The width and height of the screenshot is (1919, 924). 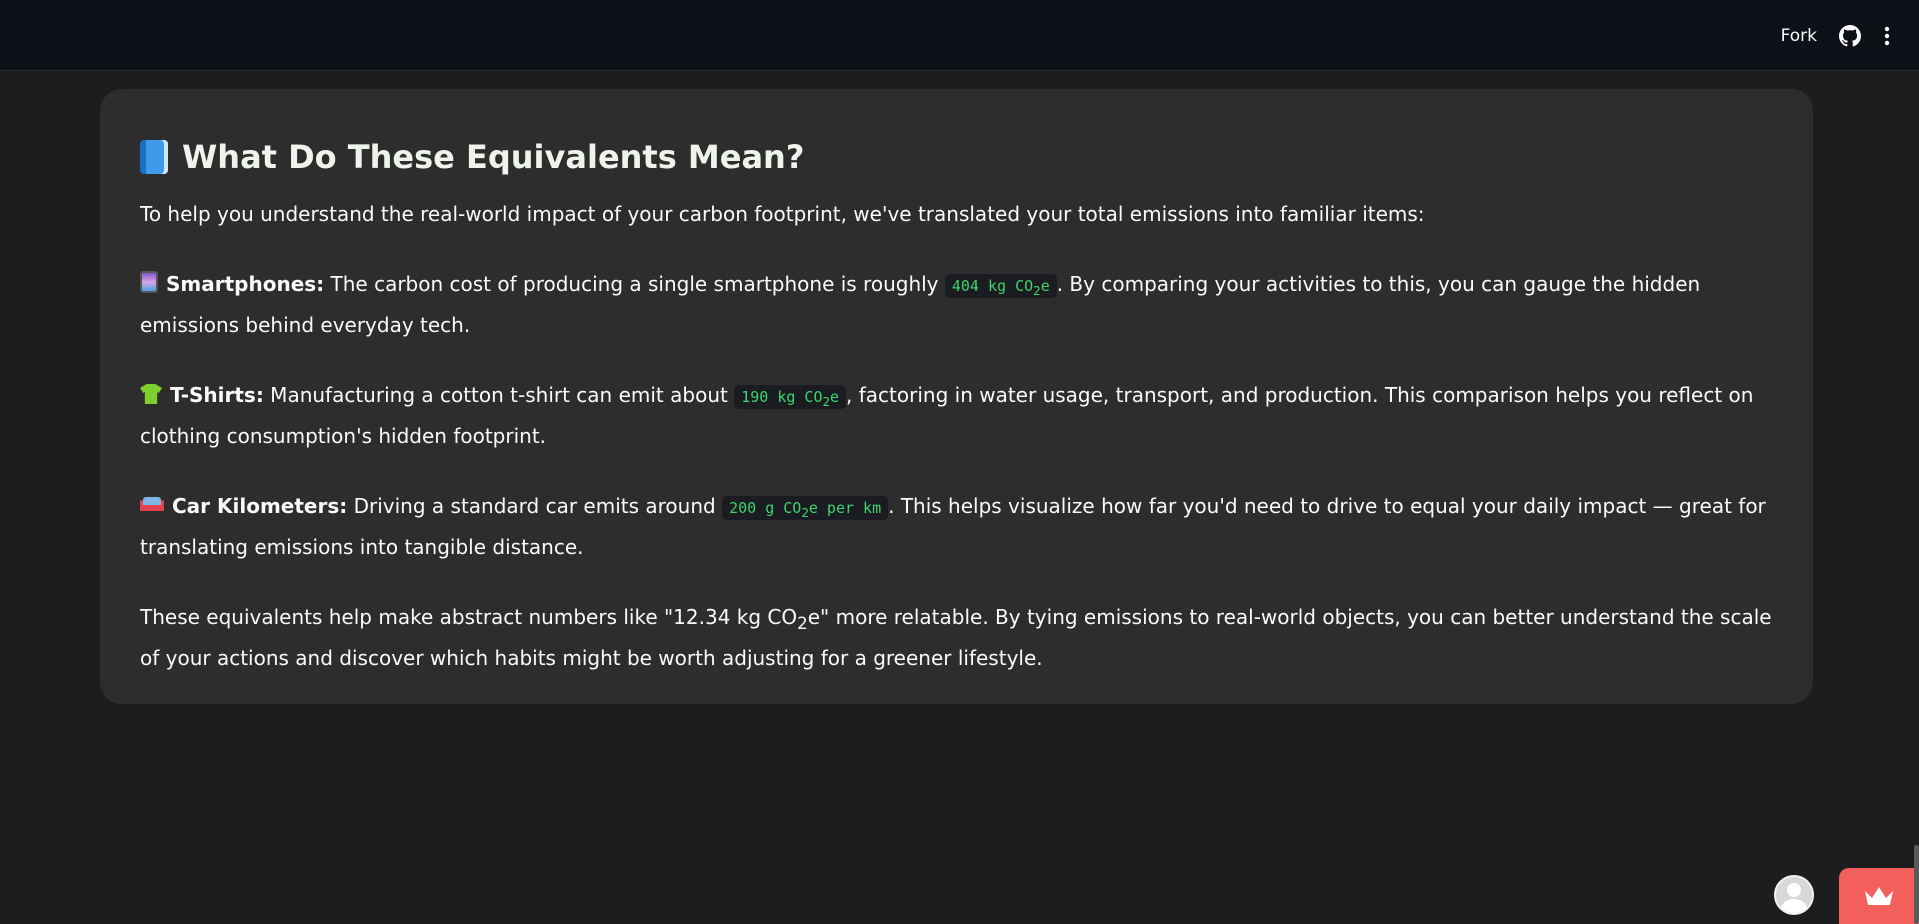 I want to click on mobile-phone-icon, so click(x=149, y=282).